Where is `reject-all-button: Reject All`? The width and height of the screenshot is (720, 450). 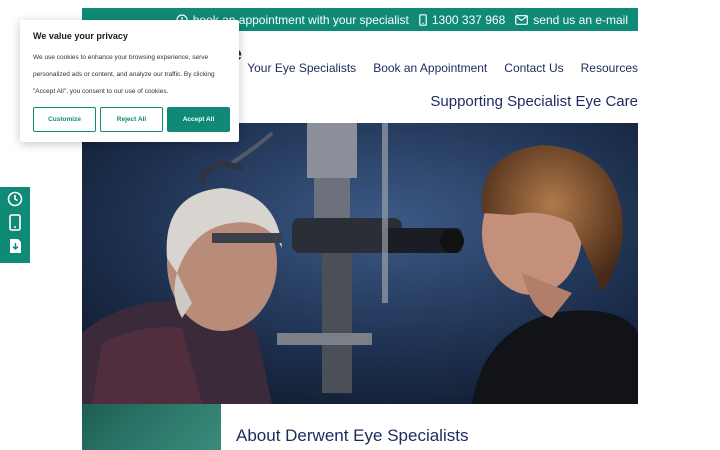
reject-all-button: Reject All is located at coordinates (131, 119).